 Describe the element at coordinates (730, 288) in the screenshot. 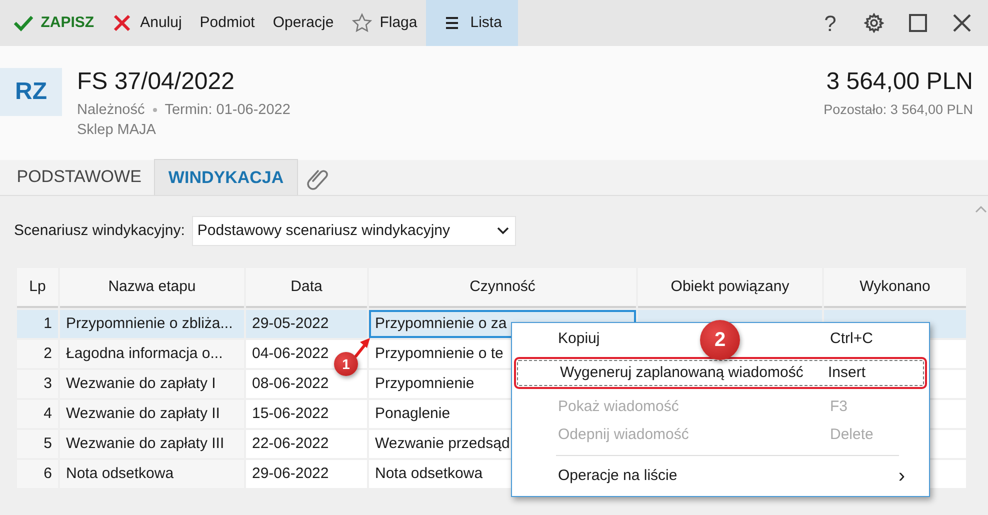

I see `column-header: Obiekt powiązany` at that location.